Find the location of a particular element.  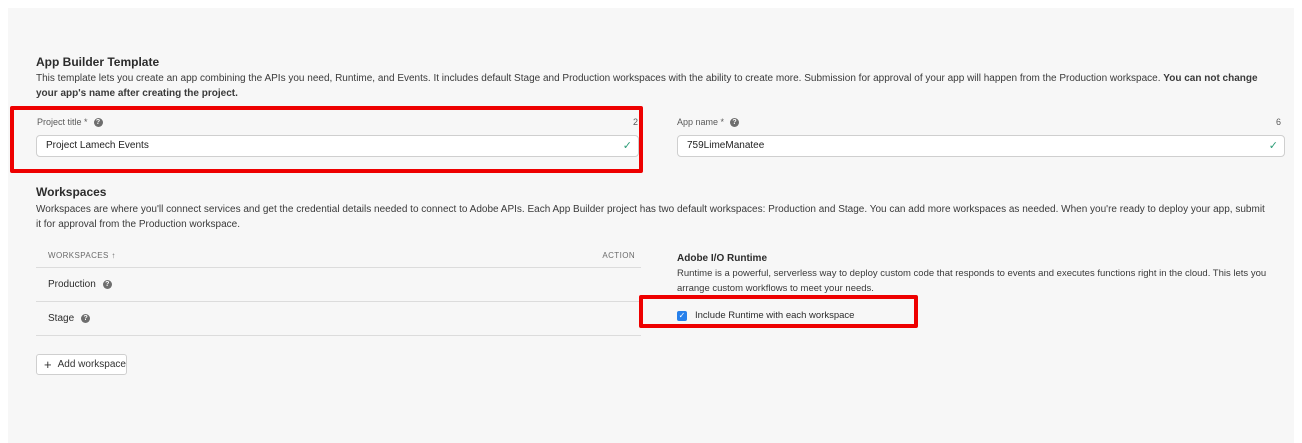

highlight-box-project-title is located at coordinates (326, 139).